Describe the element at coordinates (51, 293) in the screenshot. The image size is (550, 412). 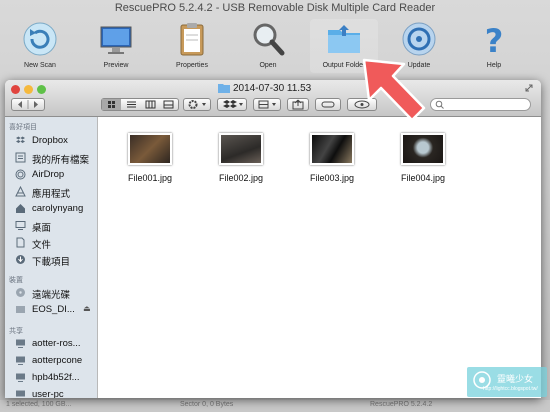
I see `sidebar-item-remote-disc: 遠端光碟` at that location.